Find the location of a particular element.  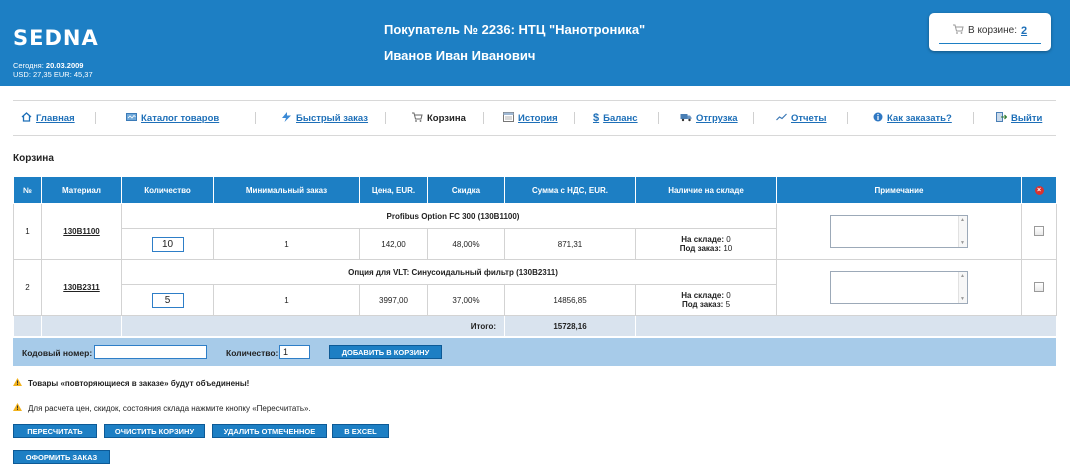

home-icon is located at coordinates (26, 118).